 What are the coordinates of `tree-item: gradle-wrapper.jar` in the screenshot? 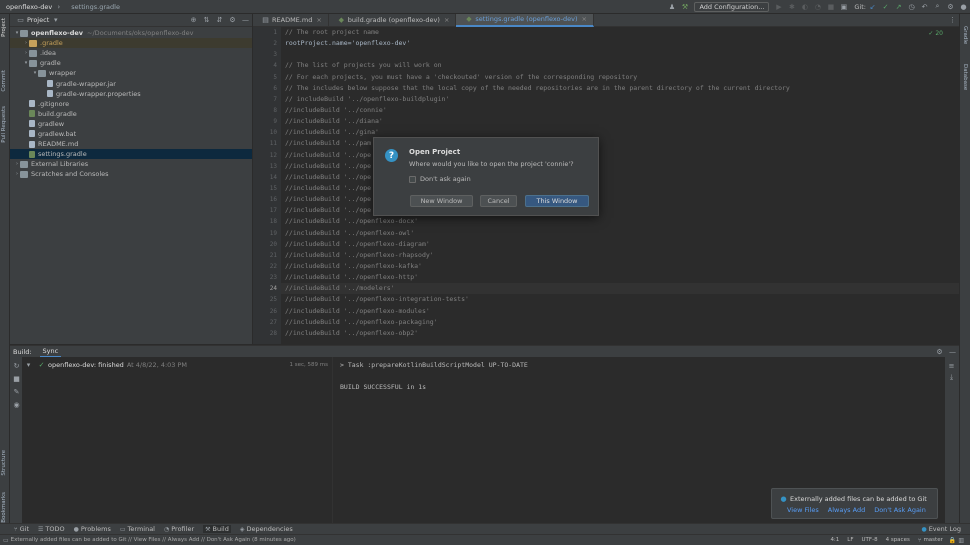 It's located at (131, 83).